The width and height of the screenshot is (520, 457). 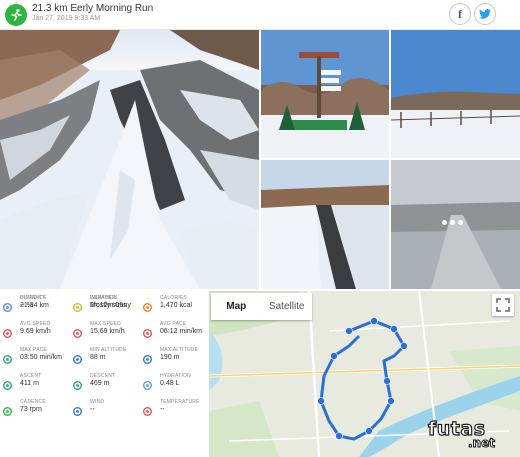 I want to click on fullscreen-button, so click(x=503, y=305).